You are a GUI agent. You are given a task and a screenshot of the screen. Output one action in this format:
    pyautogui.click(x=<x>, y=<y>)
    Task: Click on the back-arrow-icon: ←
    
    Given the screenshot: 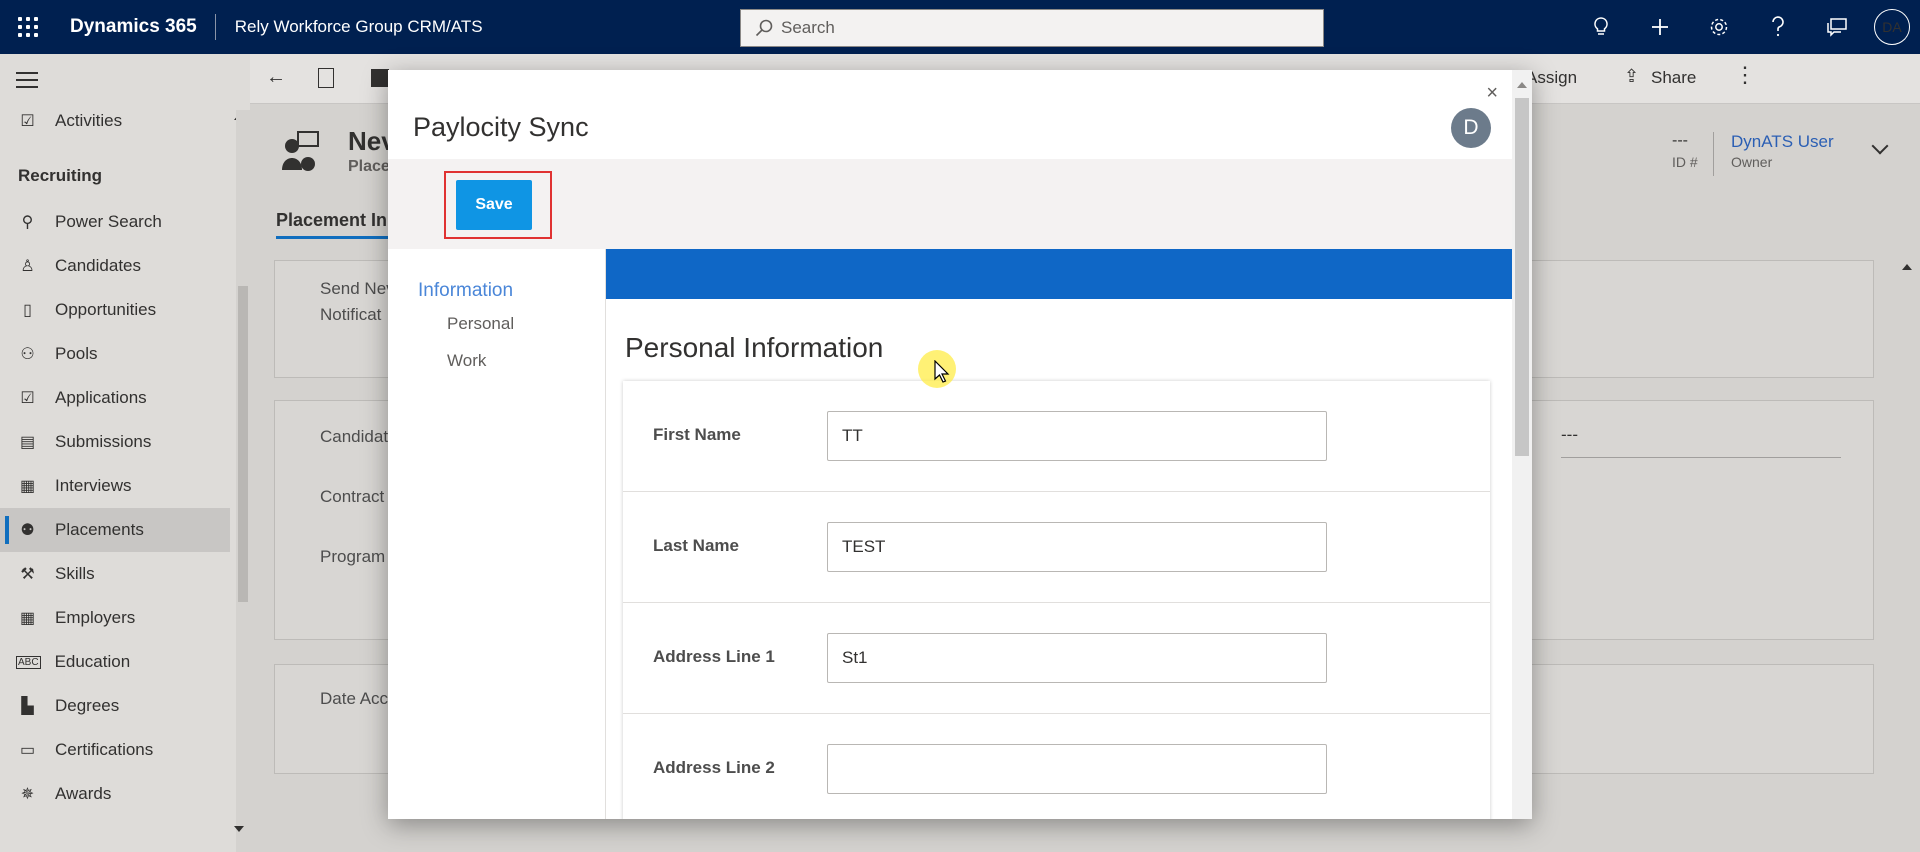 What is the action you would take?
    pyautogui.click(x=276, y=77)
    